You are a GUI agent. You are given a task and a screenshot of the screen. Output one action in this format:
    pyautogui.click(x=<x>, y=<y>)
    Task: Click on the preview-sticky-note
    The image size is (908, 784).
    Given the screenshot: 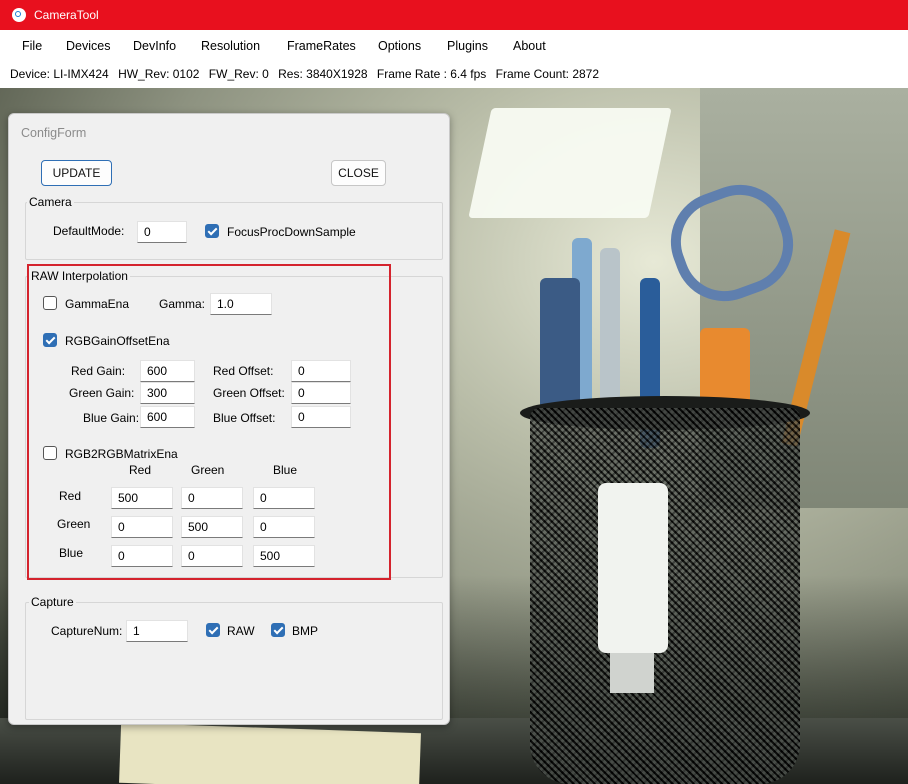 What is the action you would take?
    pyautogui.click(x=270, y=753)
    